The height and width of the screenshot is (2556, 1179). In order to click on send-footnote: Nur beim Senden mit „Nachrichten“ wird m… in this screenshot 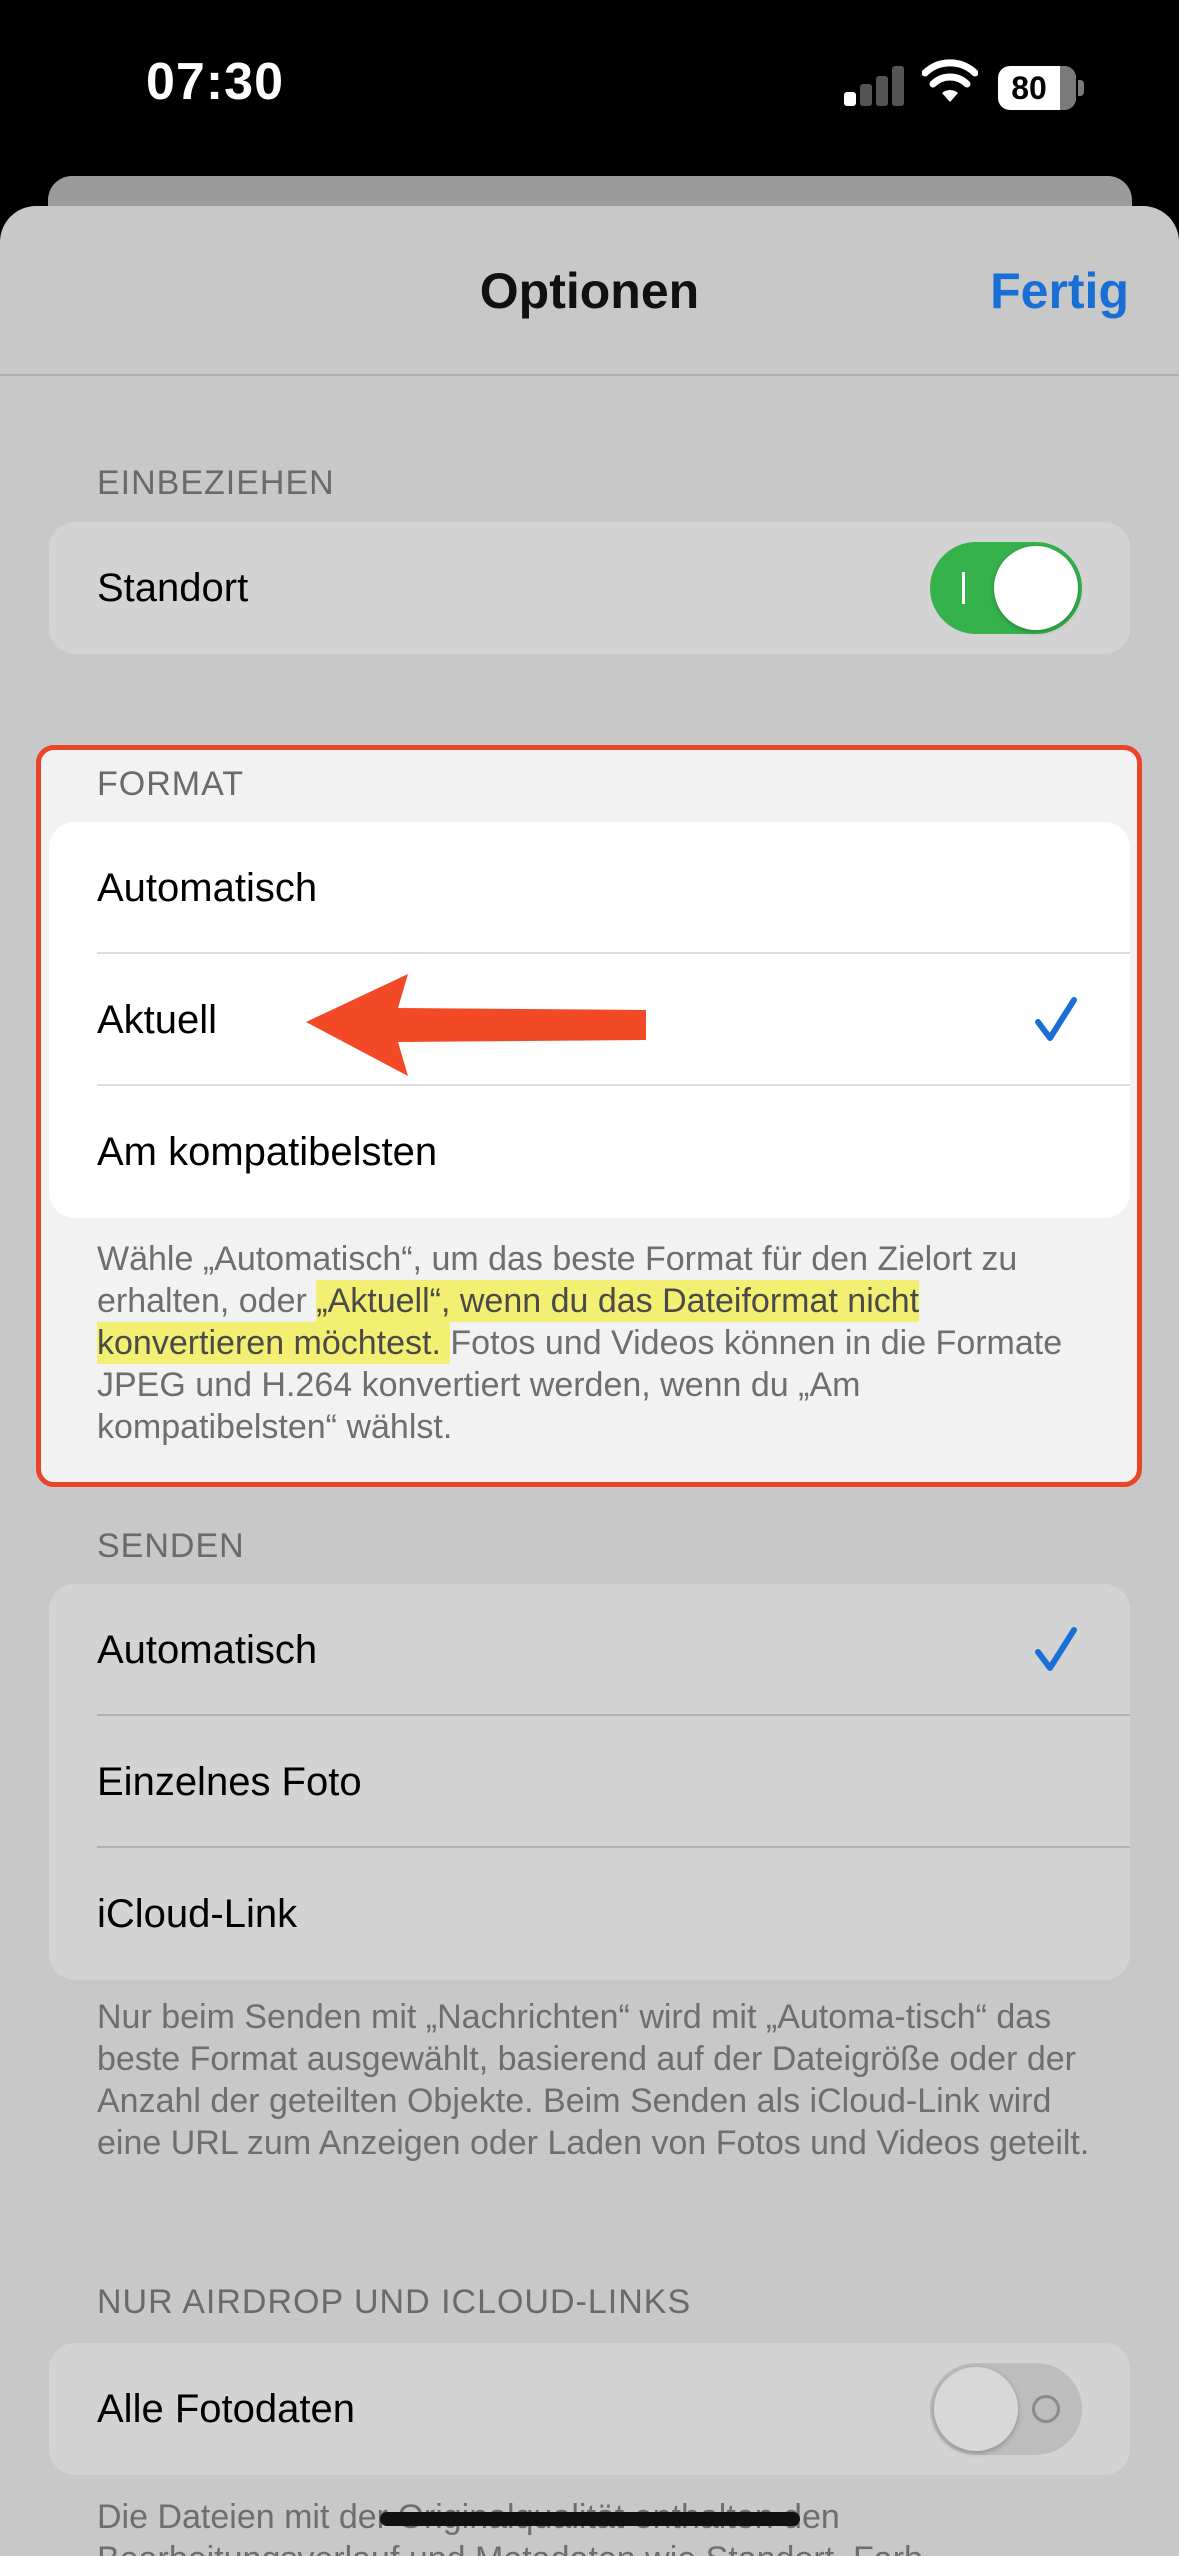, I will do `click(593, 2080)`.